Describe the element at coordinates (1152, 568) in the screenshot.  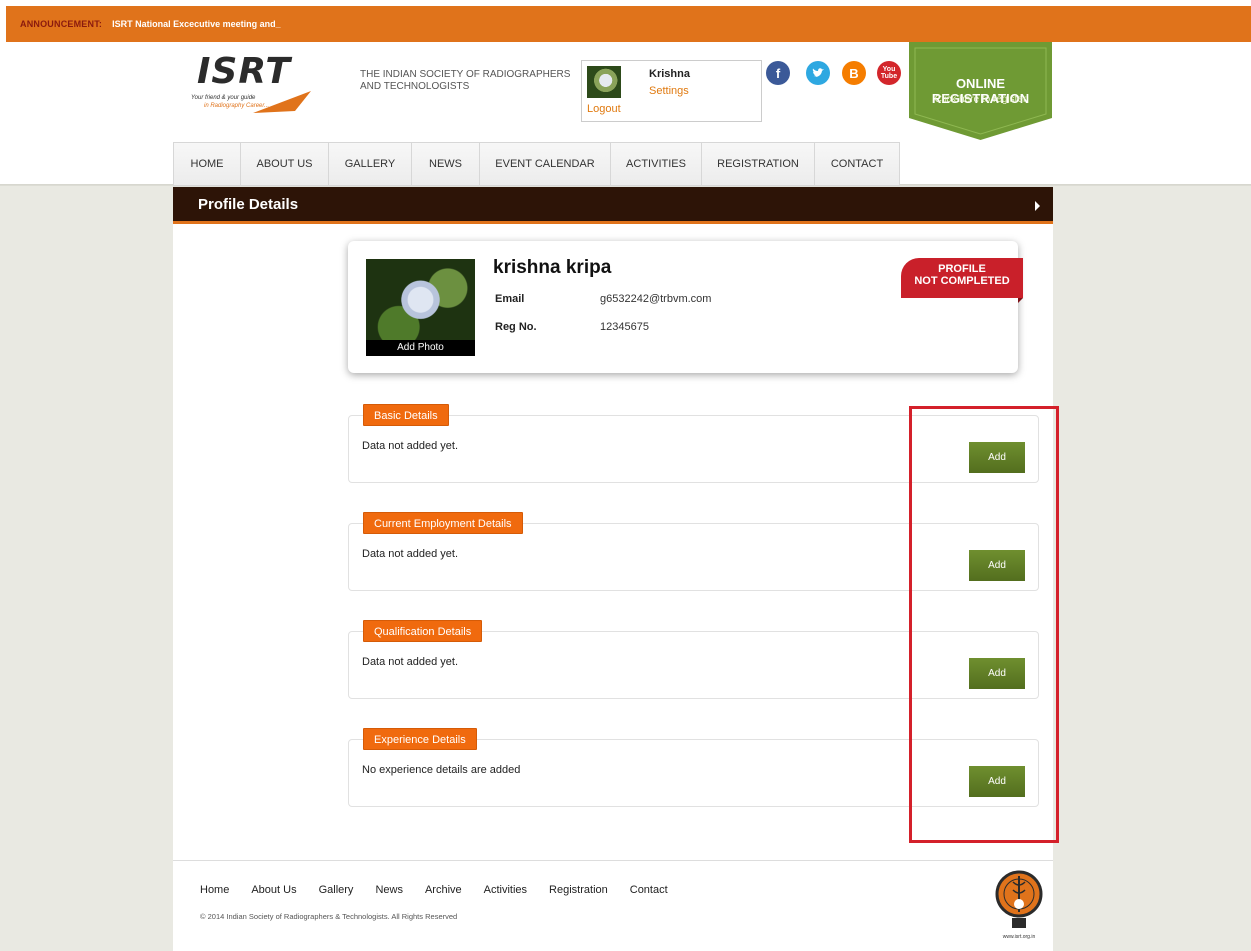
I see `right-background-panel` at that location.